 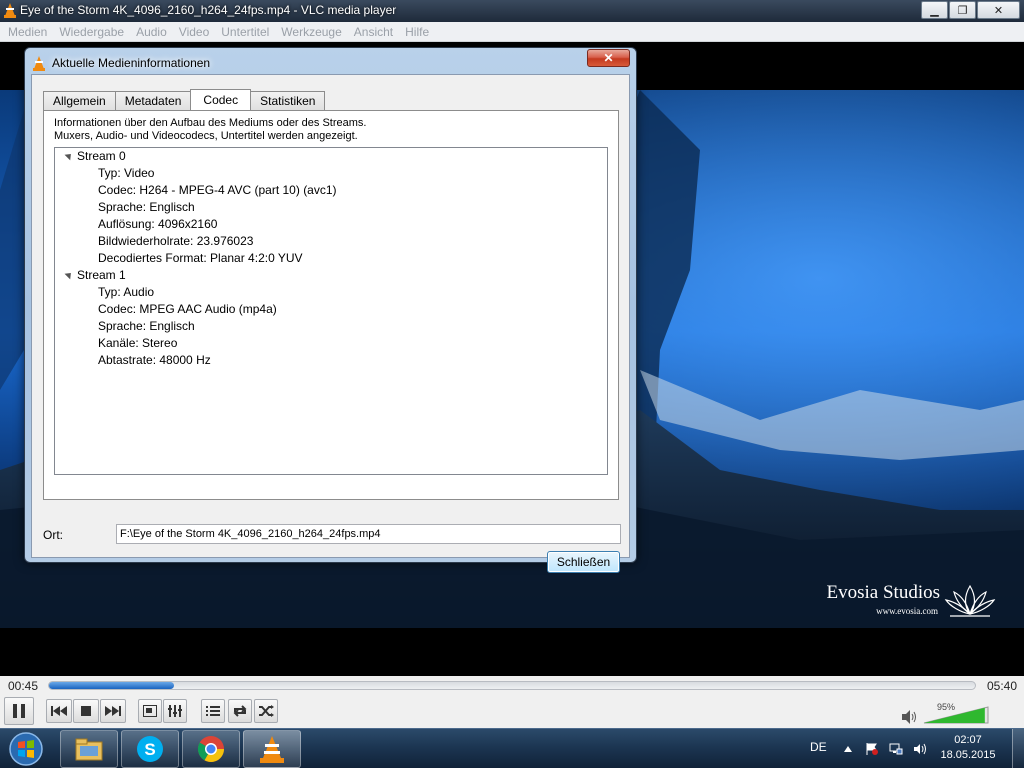 I want to click on skype-icon: S, so click(x=150, y=749).